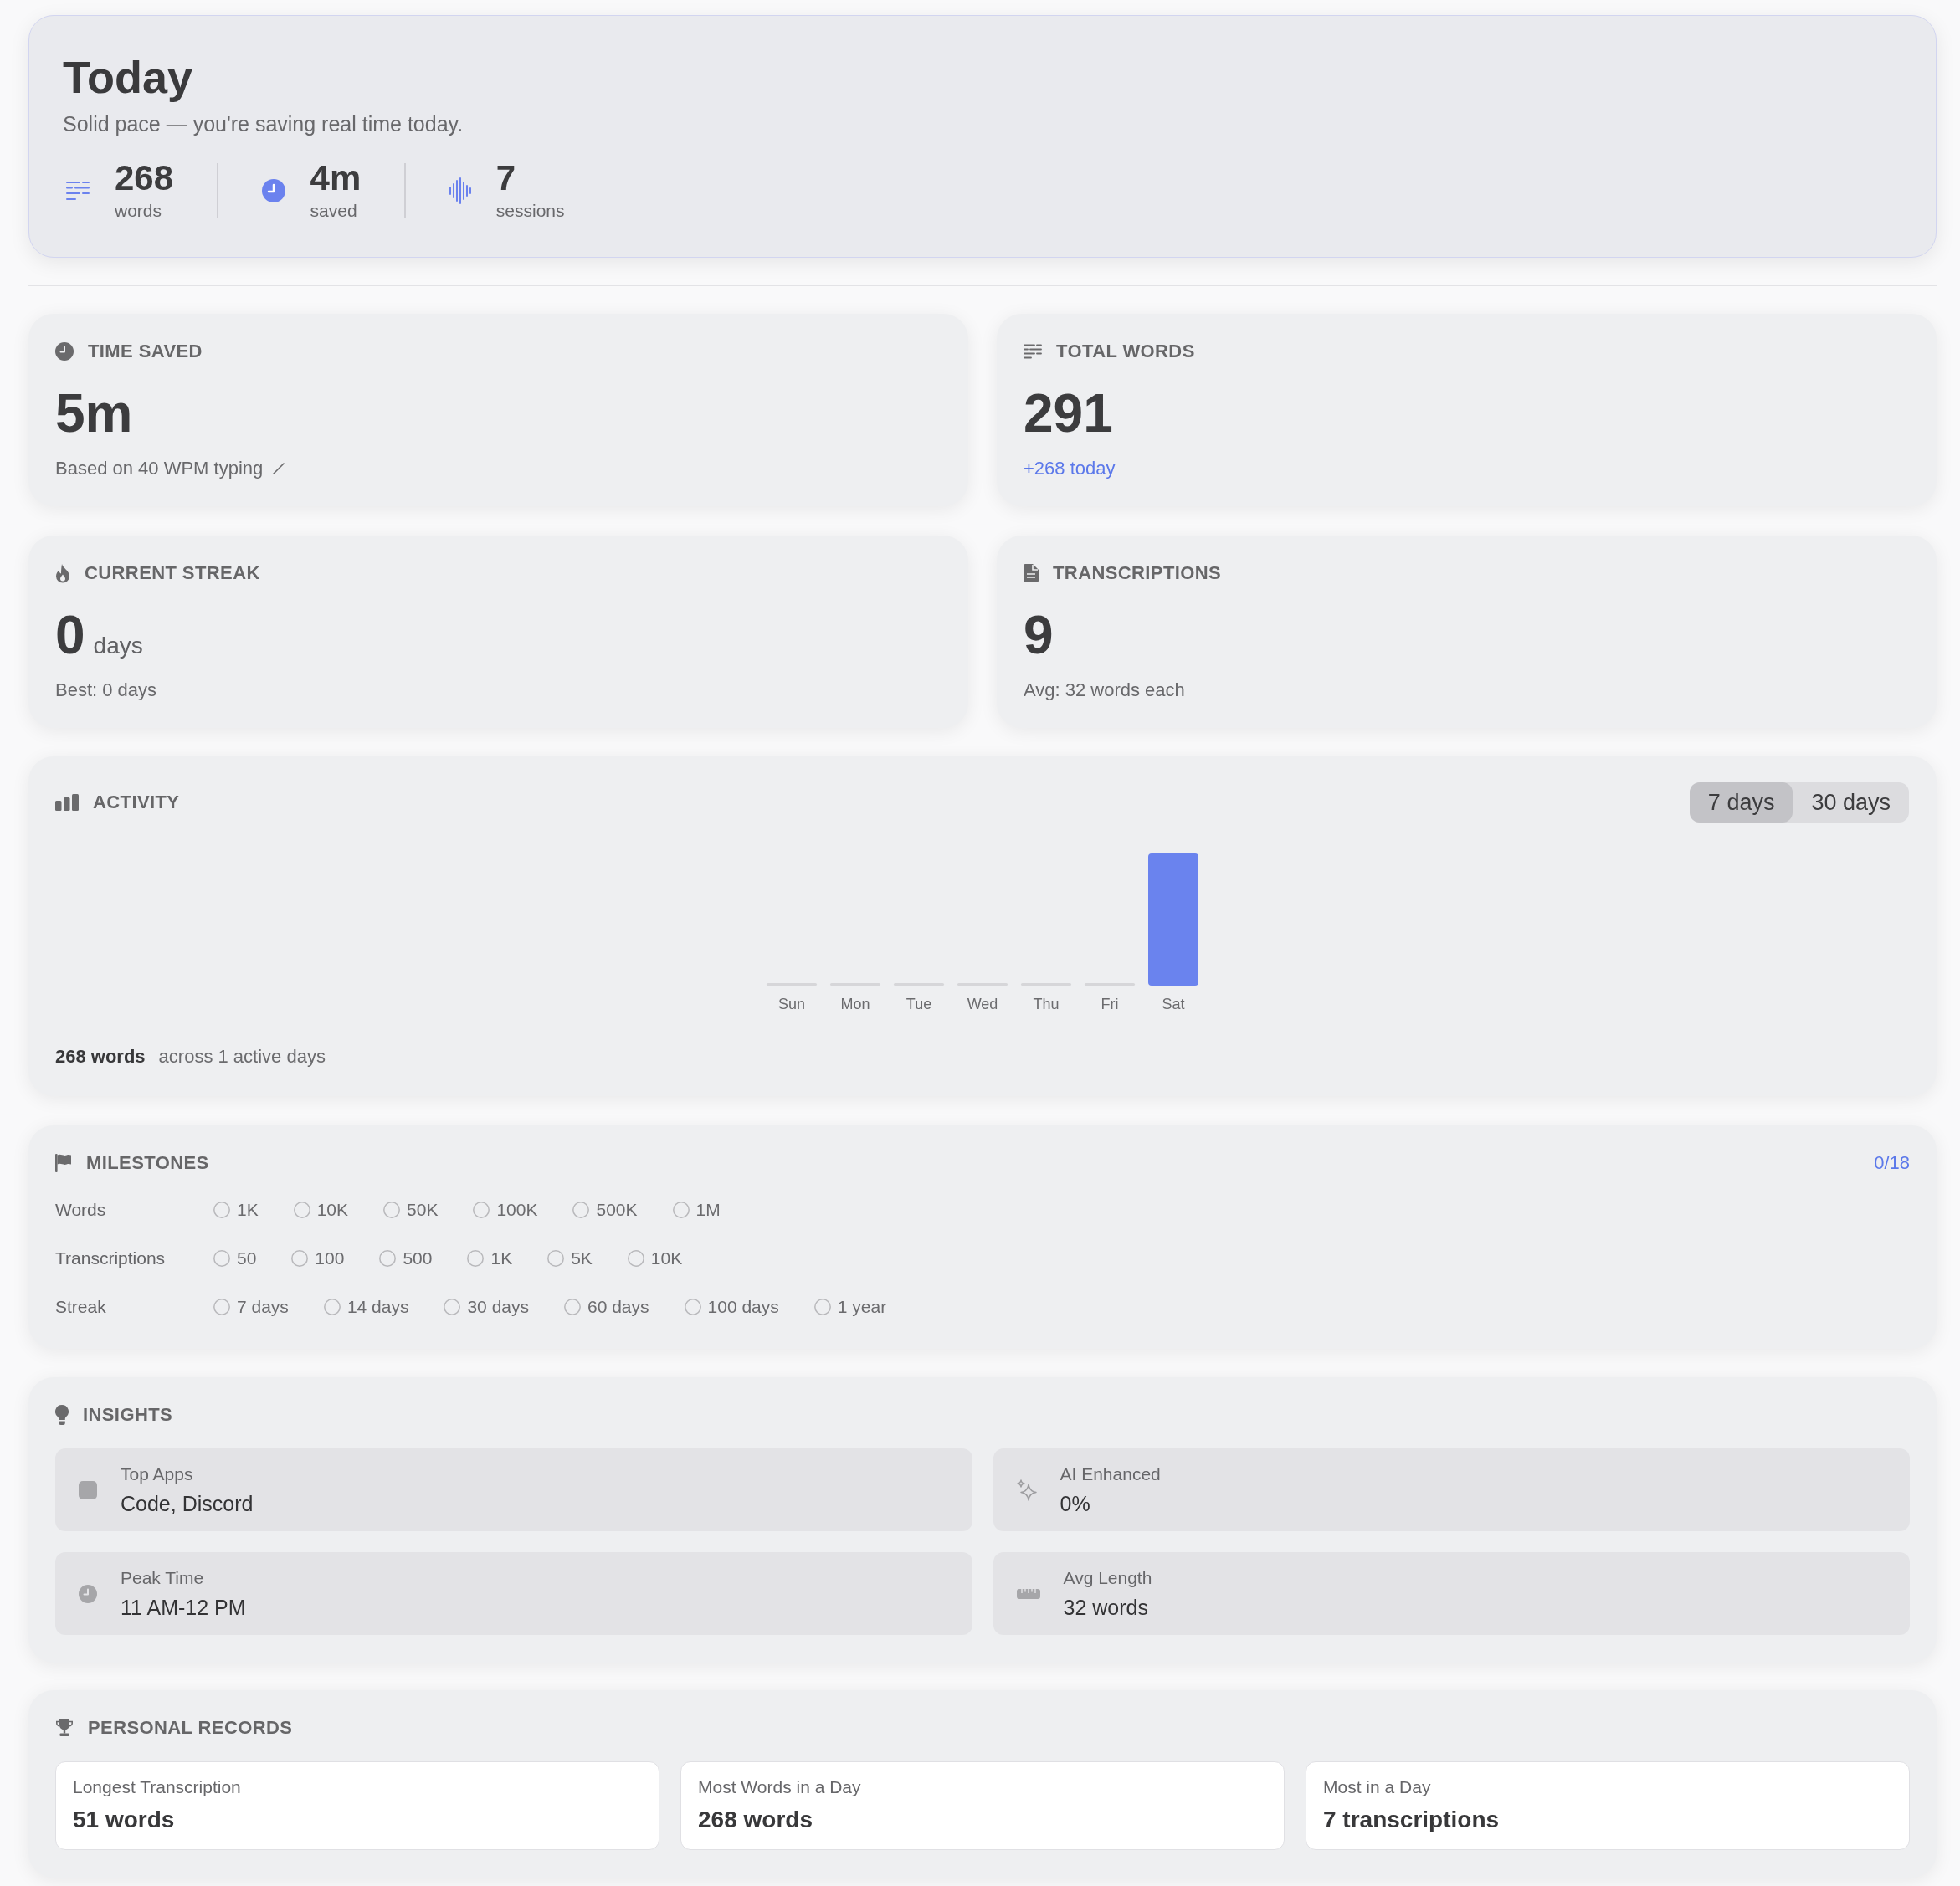 This screenshot has width=1960, height=1886. What do you see at coordinates (172, 573) in the screenshot?
I see `card-title: CURRENT STREAK` at bounding box center [172, 573].